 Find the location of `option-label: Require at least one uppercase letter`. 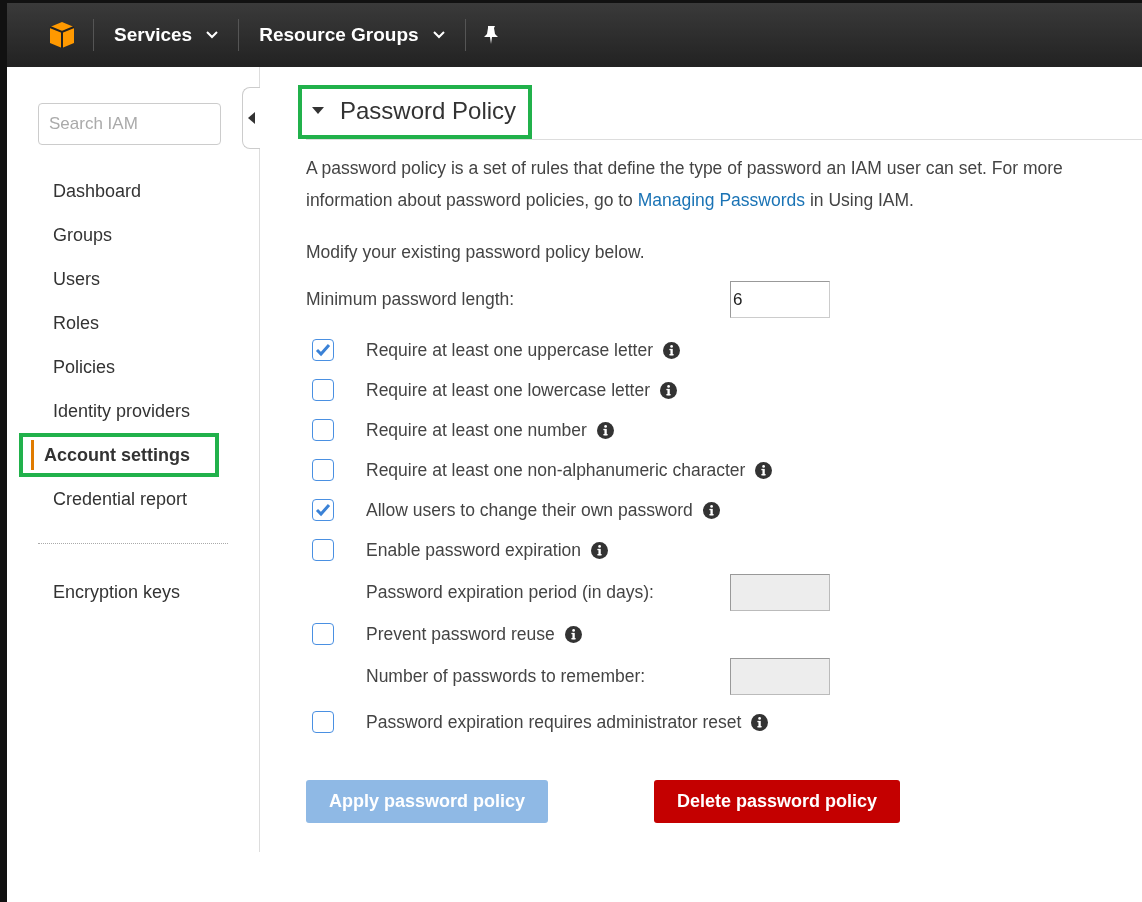

option-label: Require at least one uppercase letter is located at coordinates (509, 350).